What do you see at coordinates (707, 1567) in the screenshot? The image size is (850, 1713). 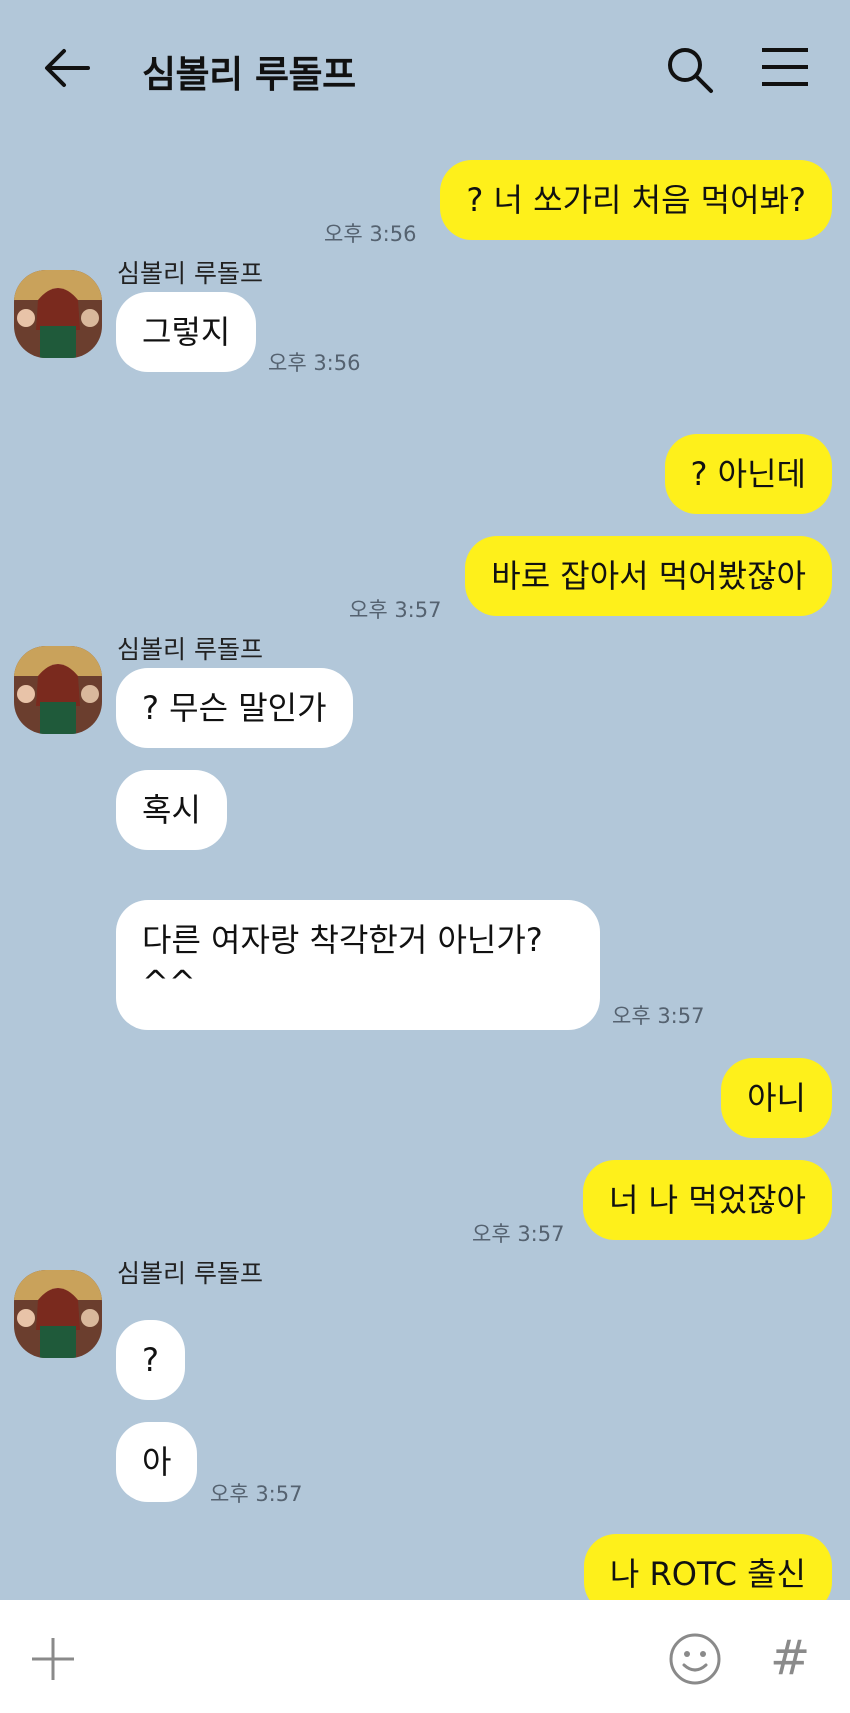 I see `my-message-bubble: 나 ROTC 출신` at bounding box center [707, 1567].